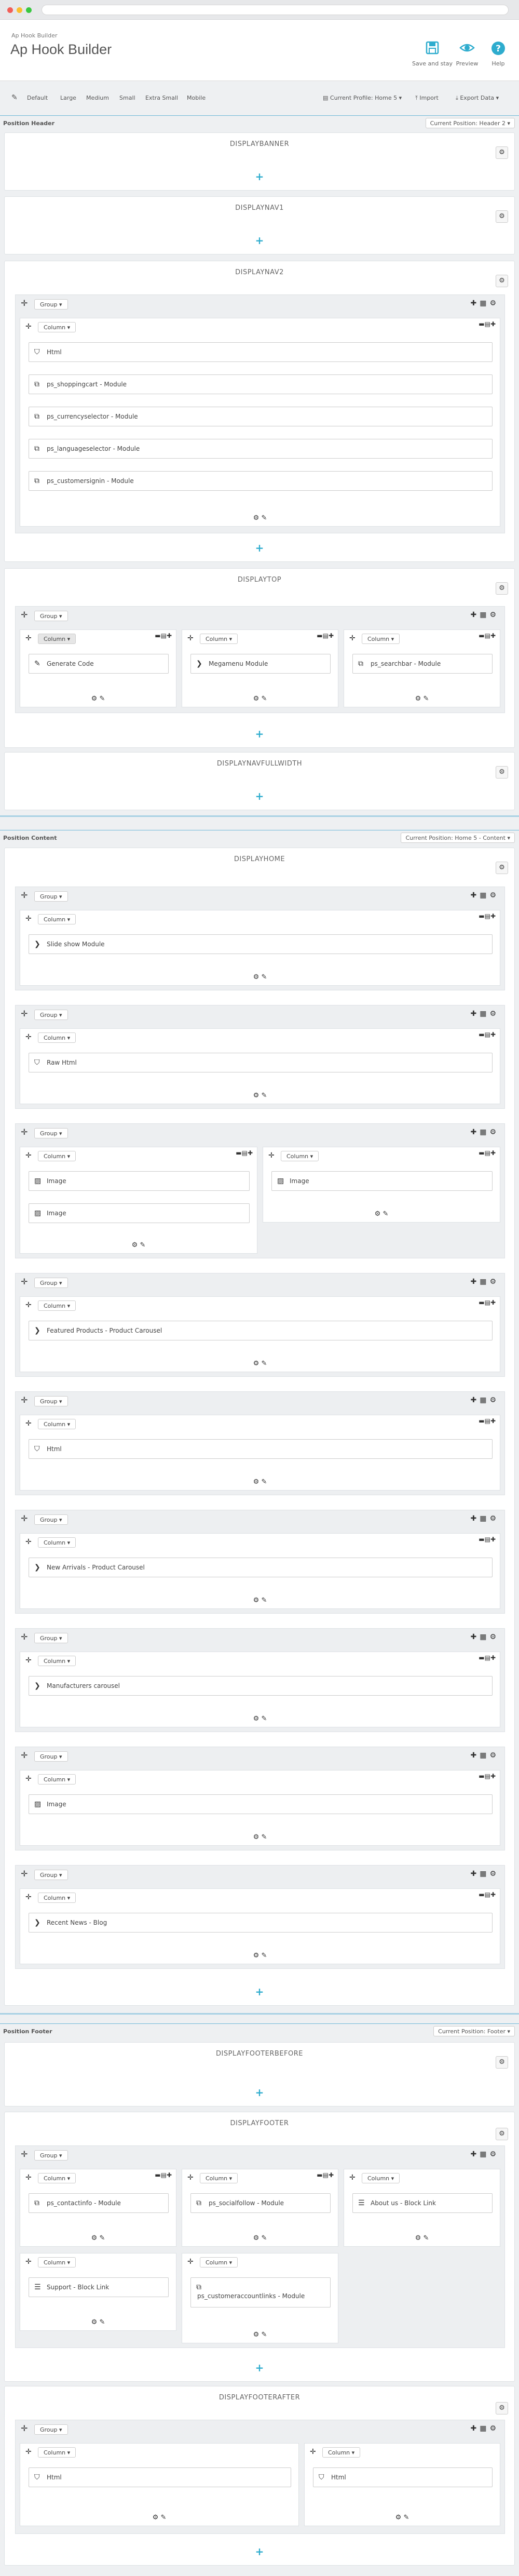 This screenshot has height=2576, width=519. Describe the element at coordinates (433, 54) in the screenshot. I see `save-and-stay-button: Save and stay` at that location.